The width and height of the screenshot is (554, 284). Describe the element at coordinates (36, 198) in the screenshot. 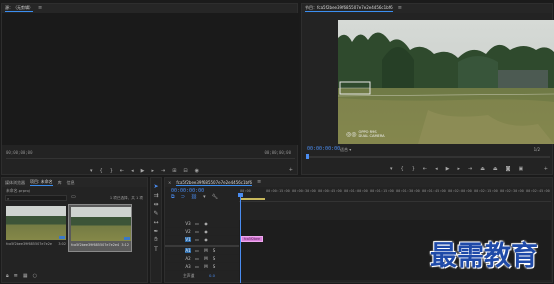

I see `project-search: ⌕` at that location.